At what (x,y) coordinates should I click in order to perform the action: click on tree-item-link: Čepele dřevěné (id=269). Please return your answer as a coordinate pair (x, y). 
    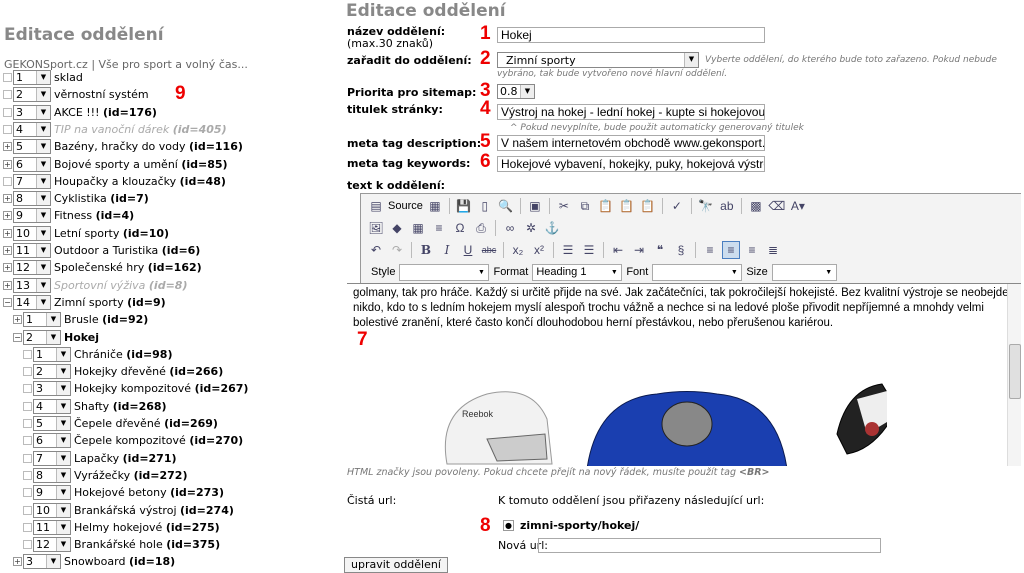
    Looking at the image, I should click on (146, 423).